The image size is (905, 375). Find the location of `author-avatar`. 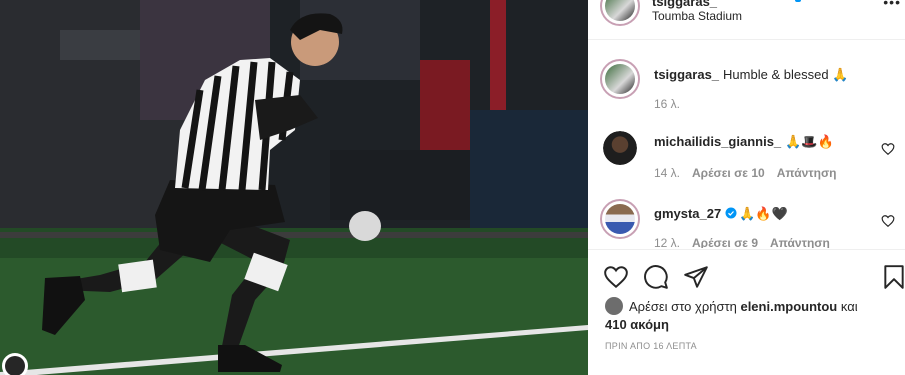

author-avatar is located at coordinates (620, 13).